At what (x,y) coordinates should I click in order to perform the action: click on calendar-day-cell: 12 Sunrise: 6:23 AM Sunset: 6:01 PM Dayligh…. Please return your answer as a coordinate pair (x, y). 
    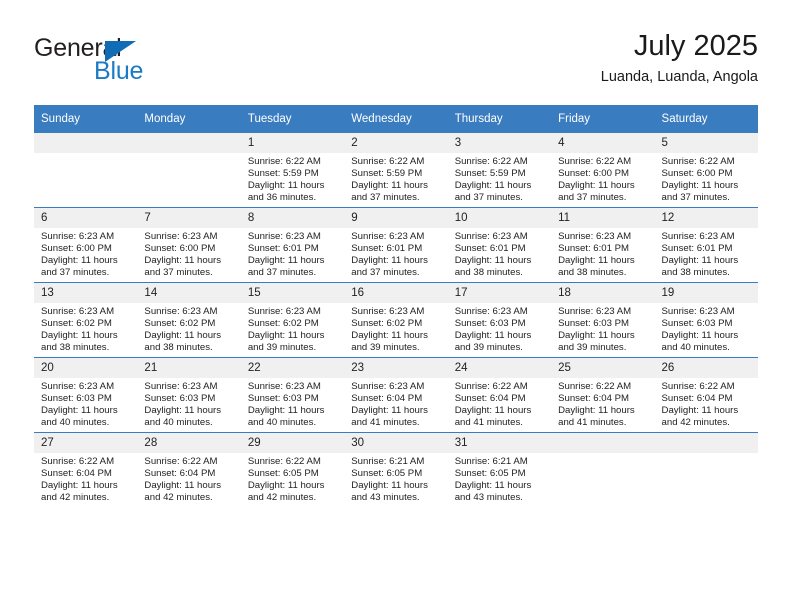
    Looking at the image, I should click on (706, 245).